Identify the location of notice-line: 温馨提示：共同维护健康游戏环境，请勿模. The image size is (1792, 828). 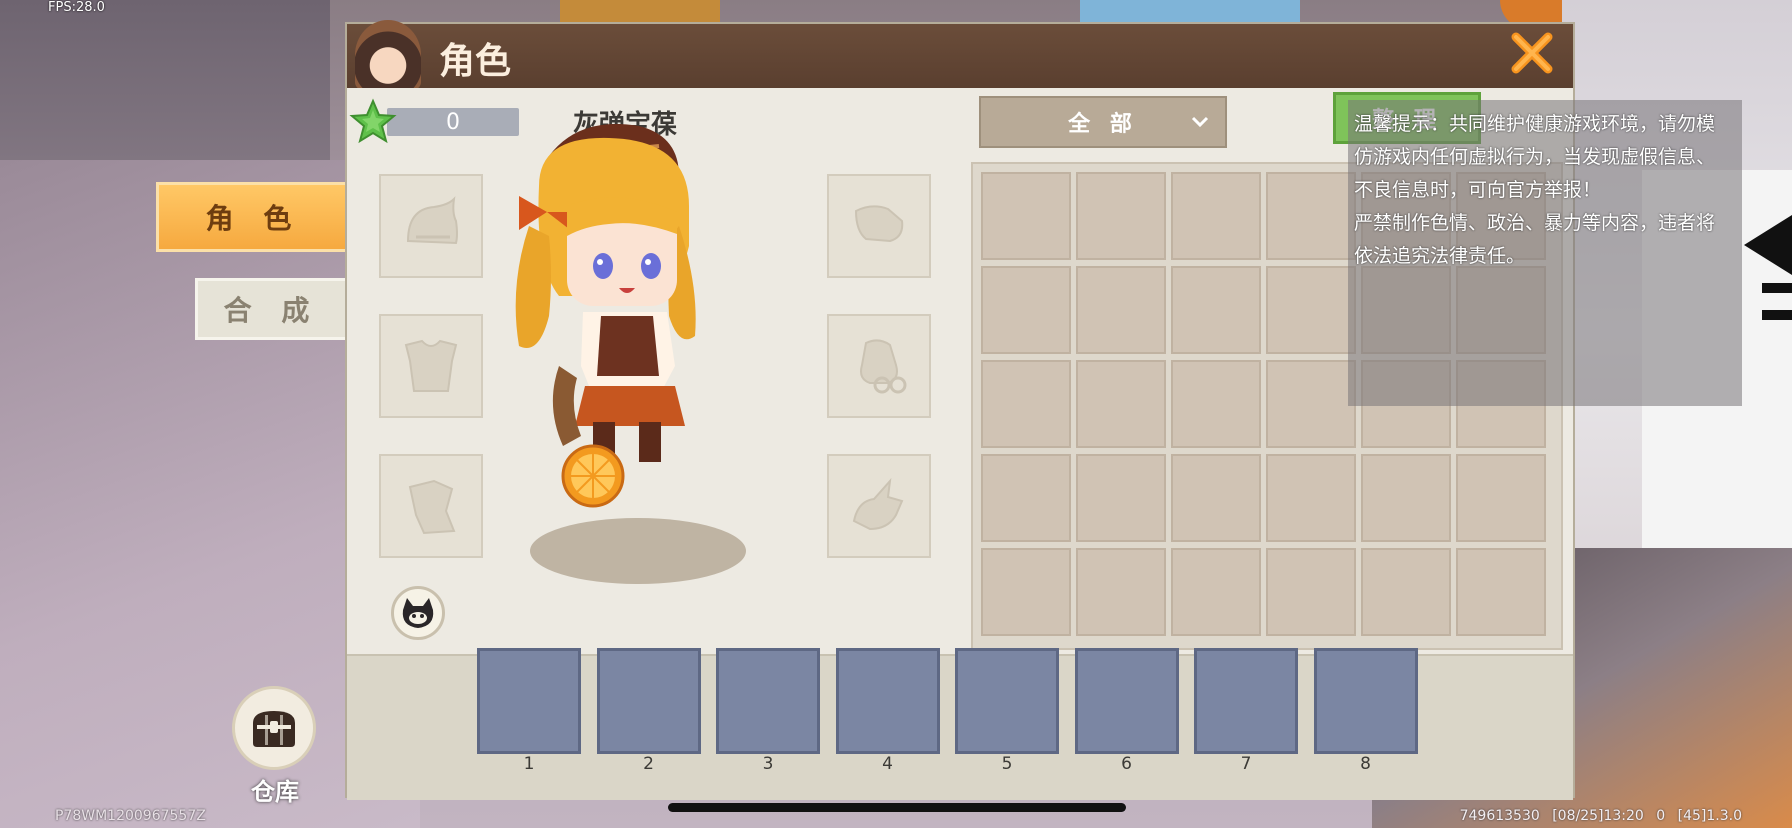
(1535, 124).